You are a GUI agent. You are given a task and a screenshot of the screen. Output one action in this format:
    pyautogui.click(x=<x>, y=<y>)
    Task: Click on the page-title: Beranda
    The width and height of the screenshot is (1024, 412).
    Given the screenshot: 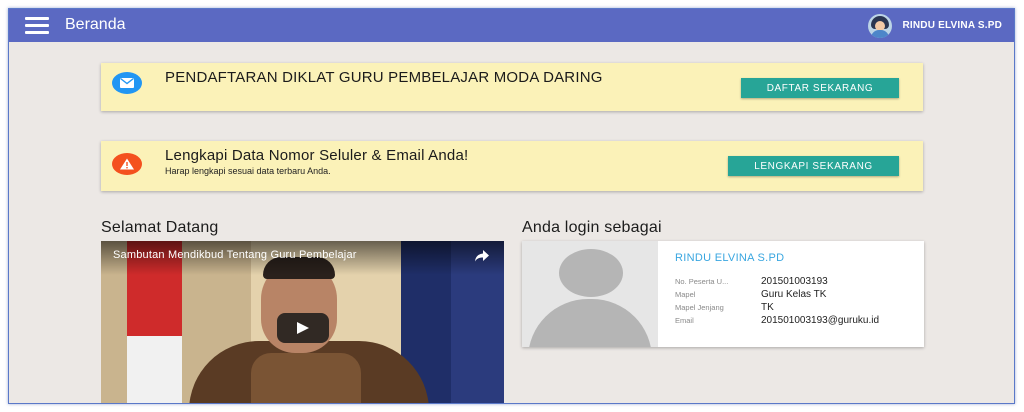 What is the action you would take?
    pyautogui.click(x=95, y=24)
    